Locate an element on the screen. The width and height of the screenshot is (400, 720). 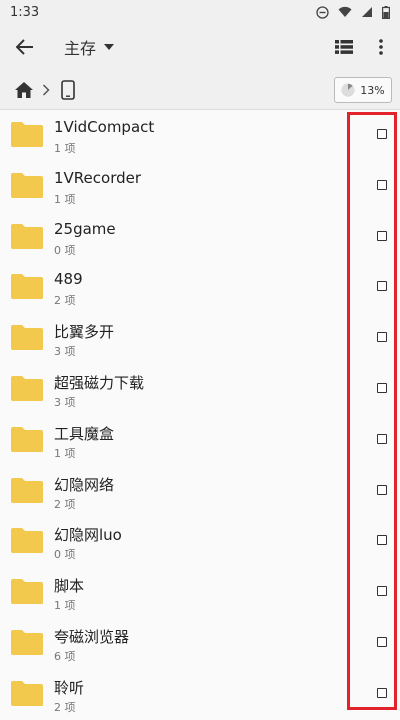
list-item: 夸磁浏览器 6 项 is located at coordinates (200, 643).